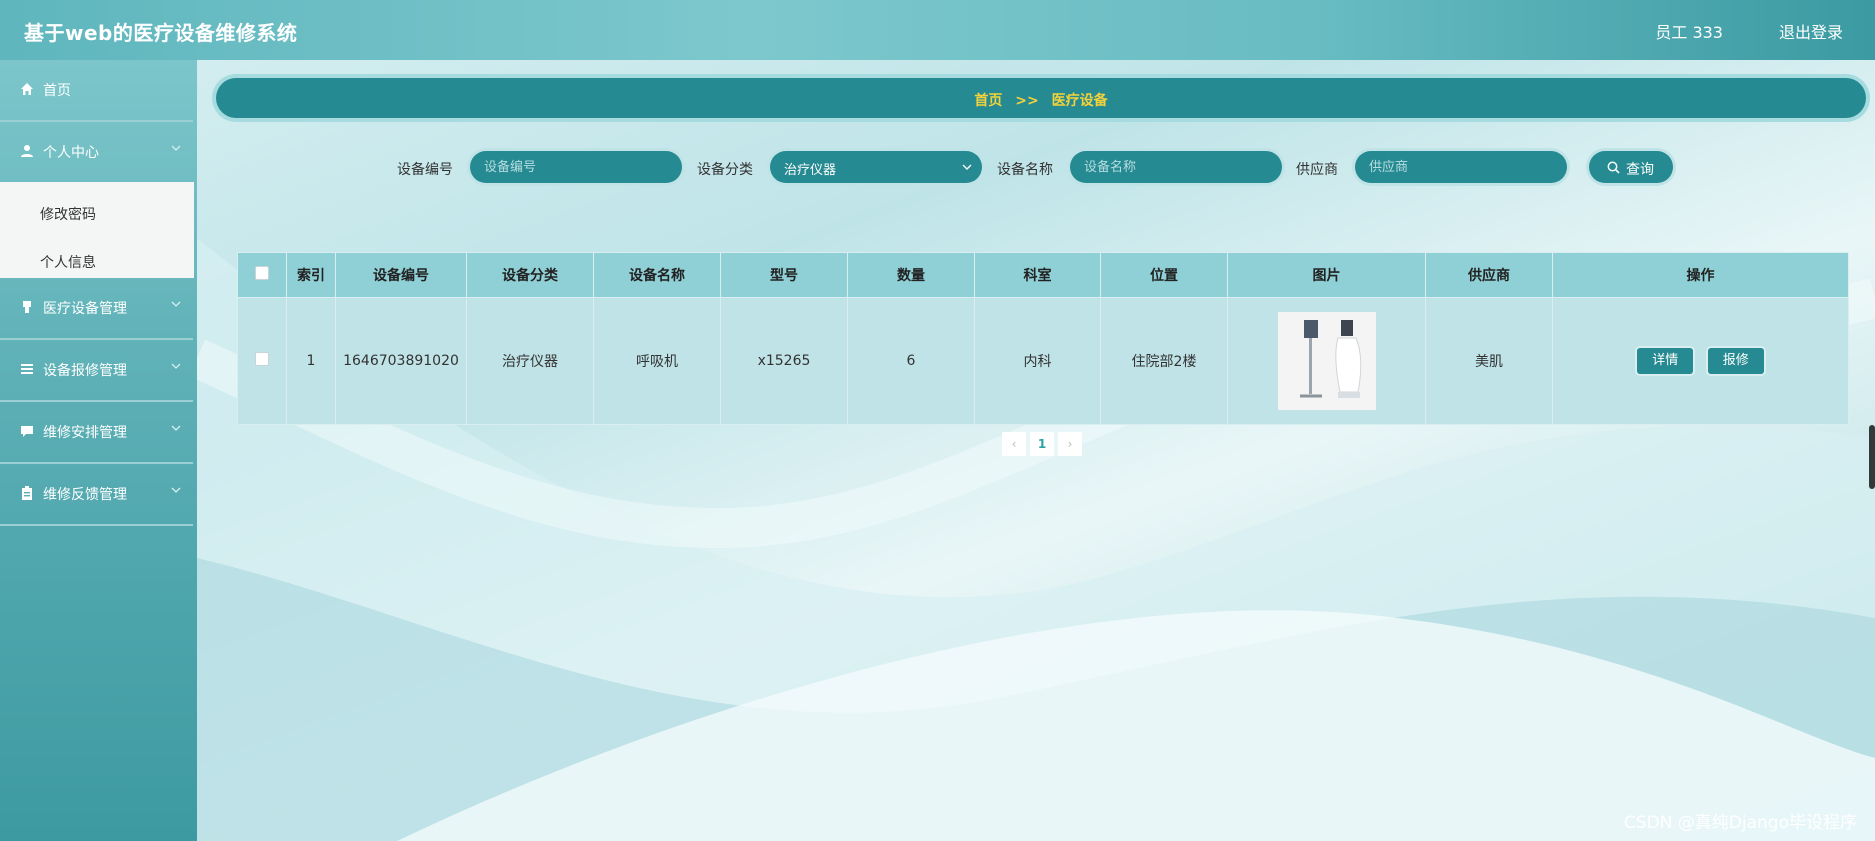 This screenshot has height=841, width=1875. What do you see at coordinates (1700, 275) in the screenshot?
I see `column-header: 操作` at bounding box center [1700, 275].